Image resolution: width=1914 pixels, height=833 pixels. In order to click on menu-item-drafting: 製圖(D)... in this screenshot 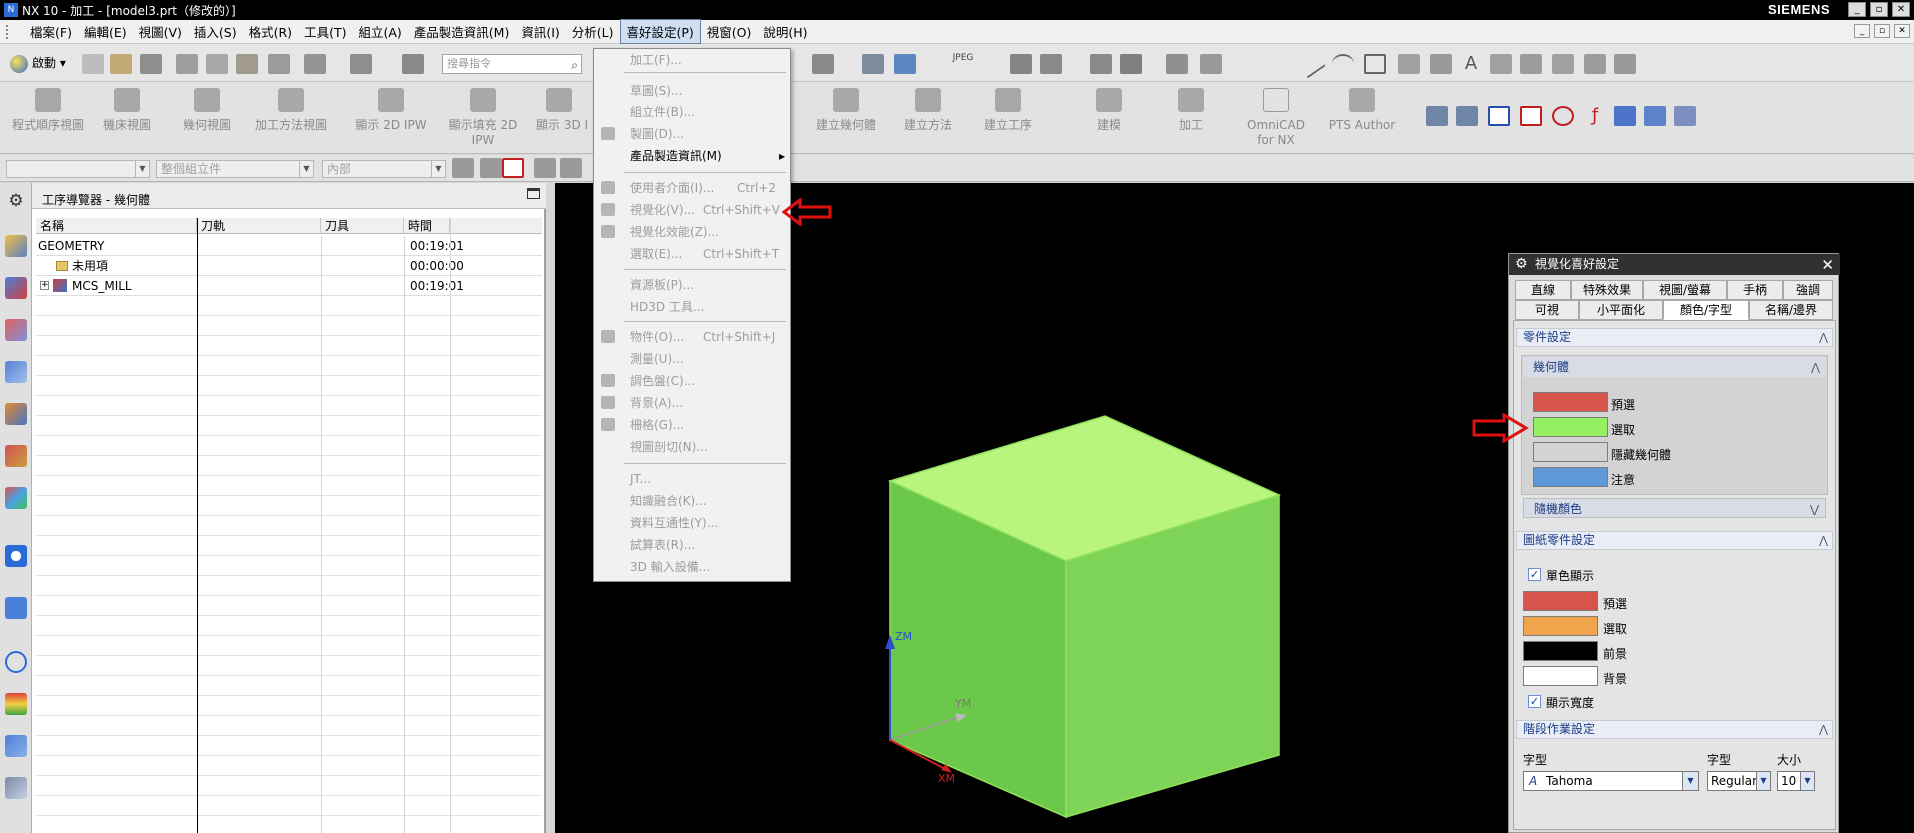, I will do `click(692, 134)`.